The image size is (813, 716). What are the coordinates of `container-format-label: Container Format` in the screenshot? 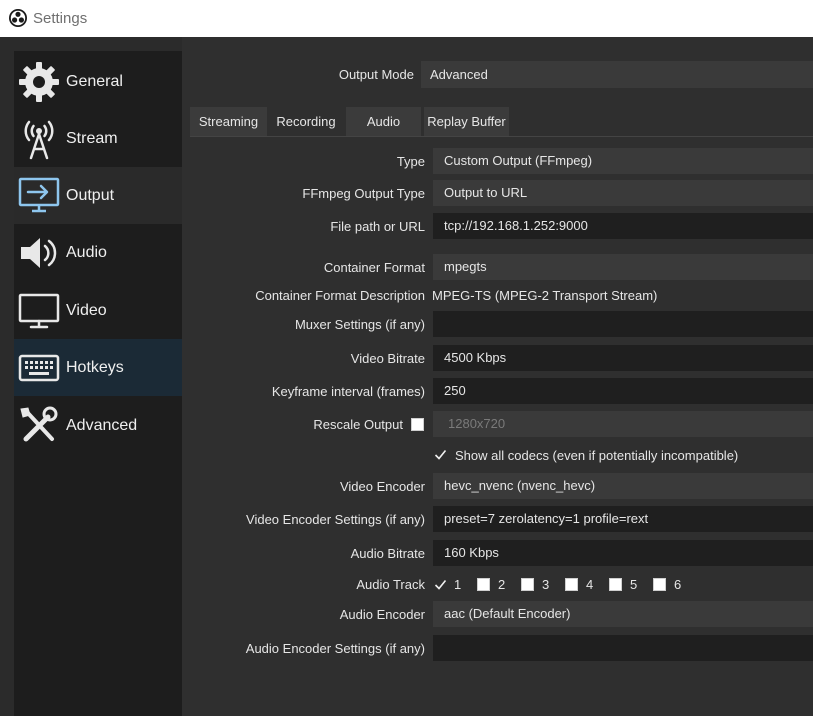 It's located at (374, 267).